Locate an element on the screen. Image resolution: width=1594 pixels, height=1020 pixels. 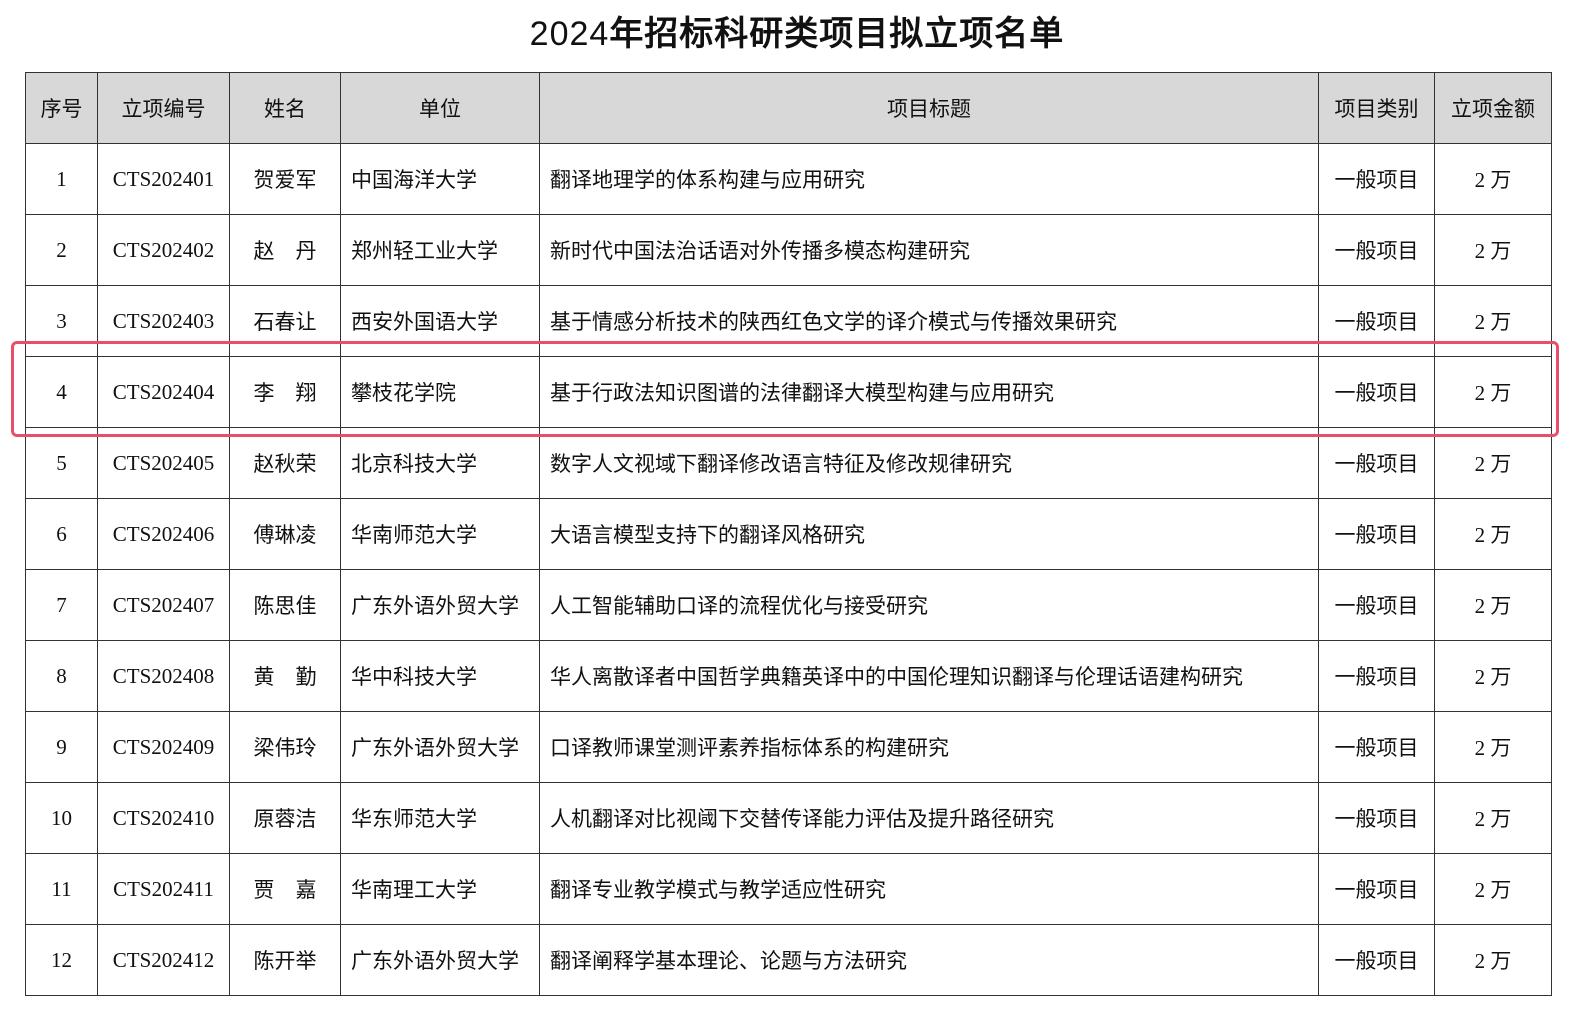
cell-name: 赵 丹 is located at coordinates (285, 250).